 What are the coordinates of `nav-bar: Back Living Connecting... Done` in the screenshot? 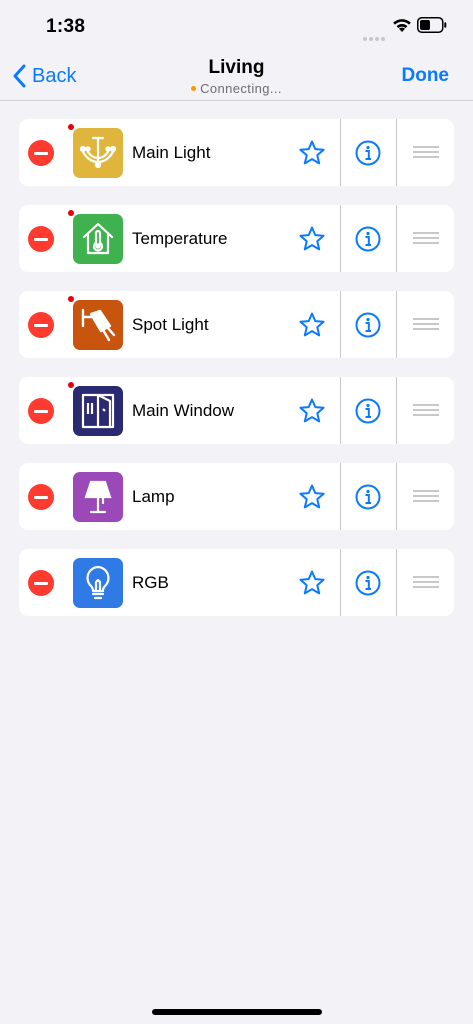 It's located at (236, 75).